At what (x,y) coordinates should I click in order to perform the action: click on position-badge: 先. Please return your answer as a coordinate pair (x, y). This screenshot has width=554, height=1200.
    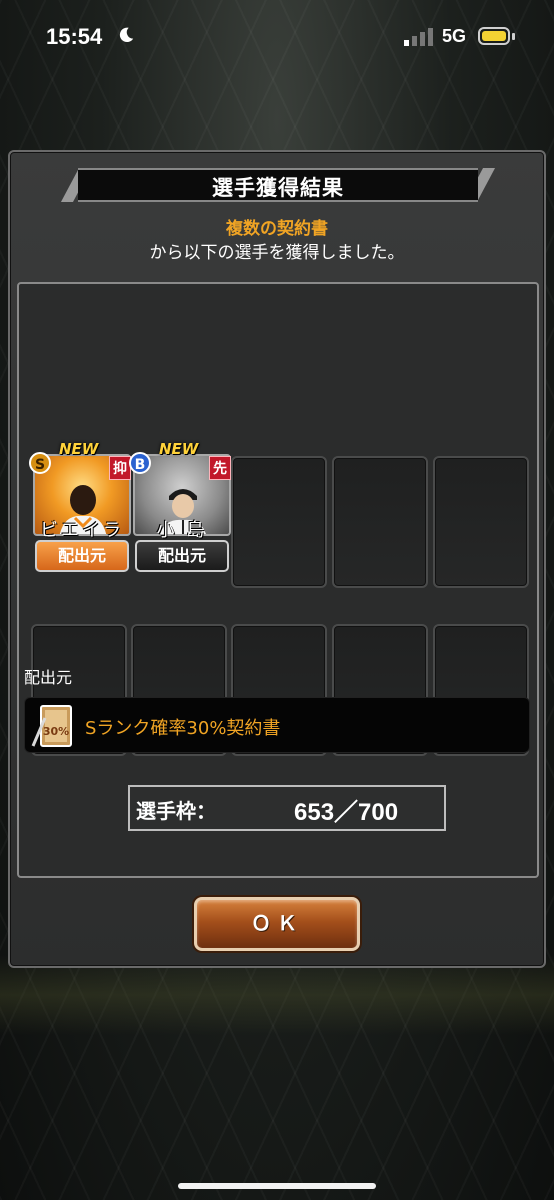
    Looking at the image, I should click on (220, 468).